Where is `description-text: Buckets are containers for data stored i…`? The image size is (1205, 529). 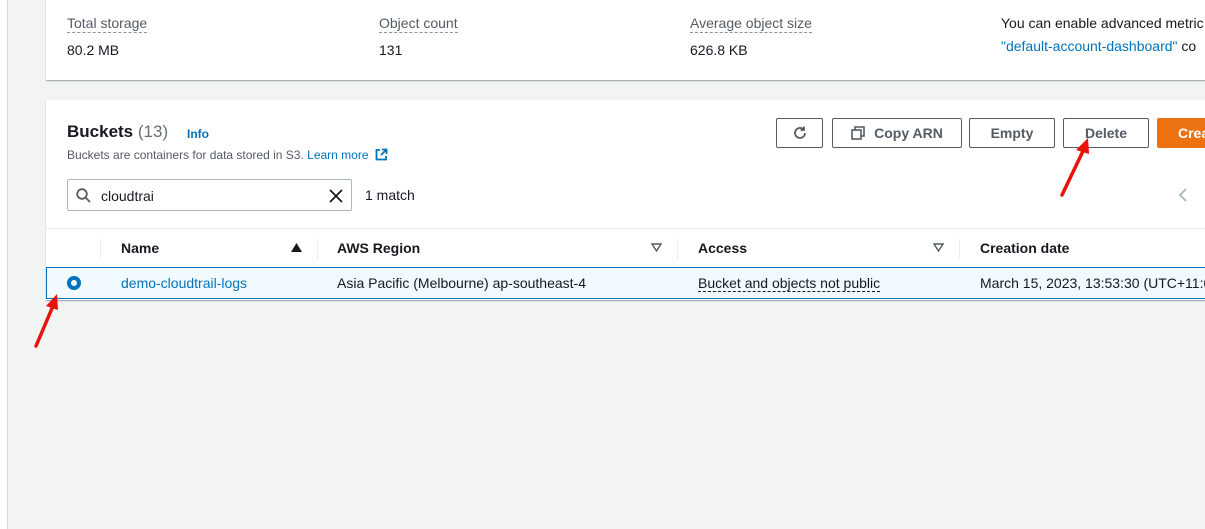
description-text: Buckets are containers for data stored i… is located at coordinates (185, 155).